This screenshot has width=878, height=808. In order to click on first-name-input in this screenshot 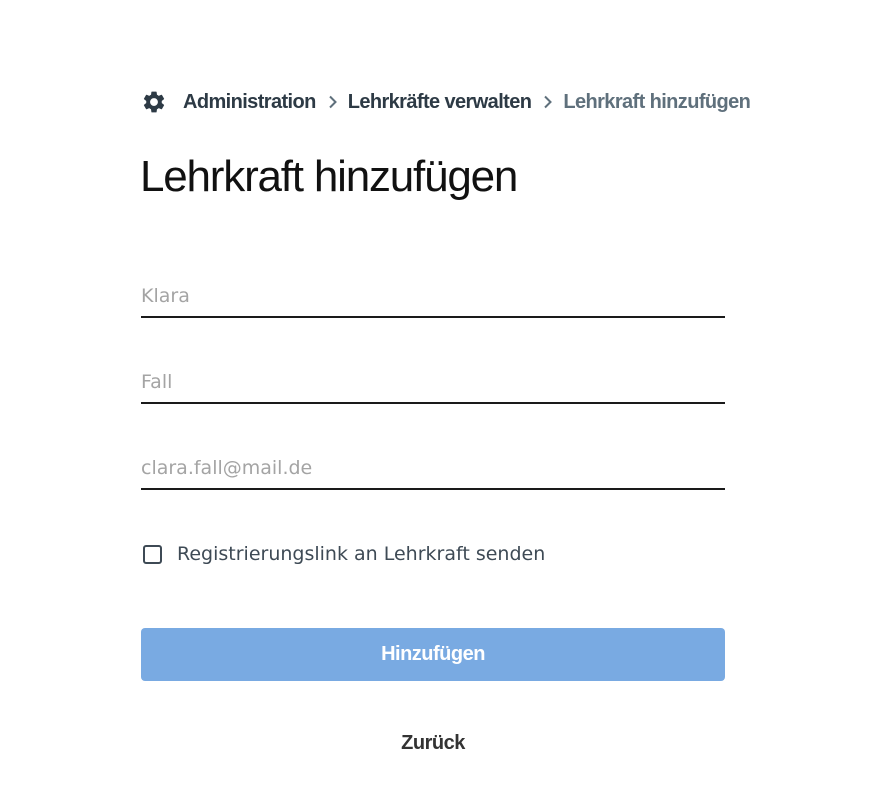, I will do `click(433, 296)`.